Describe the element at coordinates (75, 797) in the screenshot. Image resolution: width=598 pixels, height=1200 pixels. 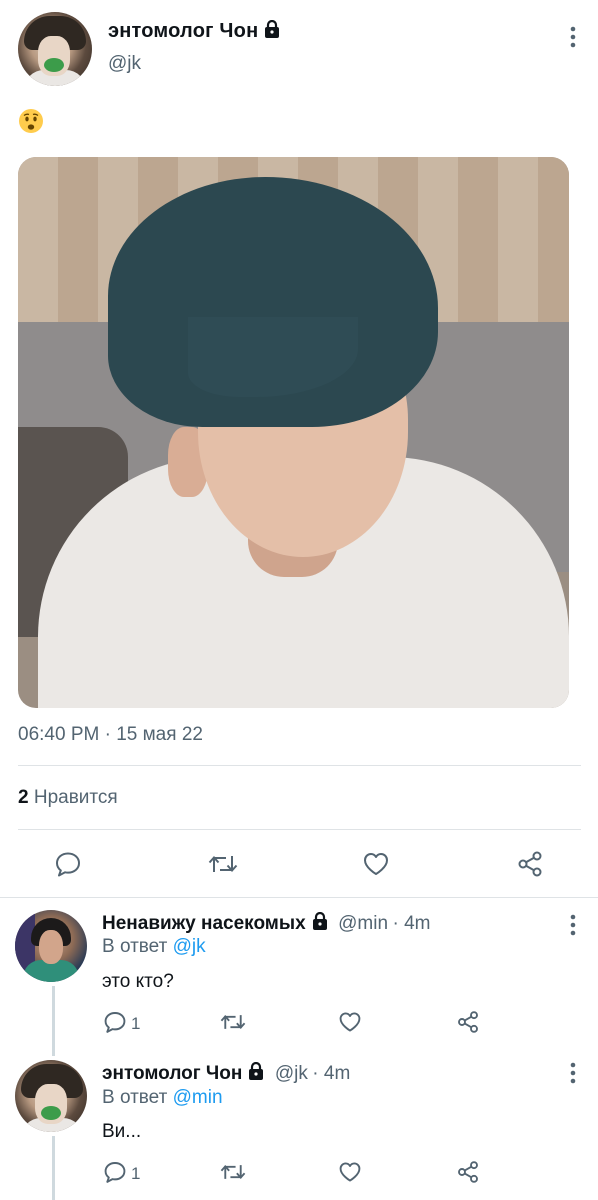
I see `likes-label: Нравится` at that location.